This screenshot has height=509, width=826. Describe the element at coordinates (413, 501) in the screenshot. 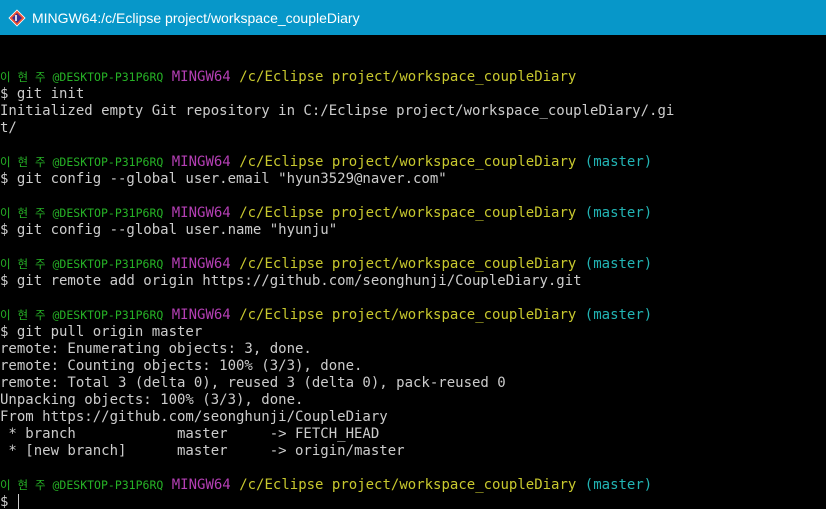

I see `command-input-line: $` at that location.